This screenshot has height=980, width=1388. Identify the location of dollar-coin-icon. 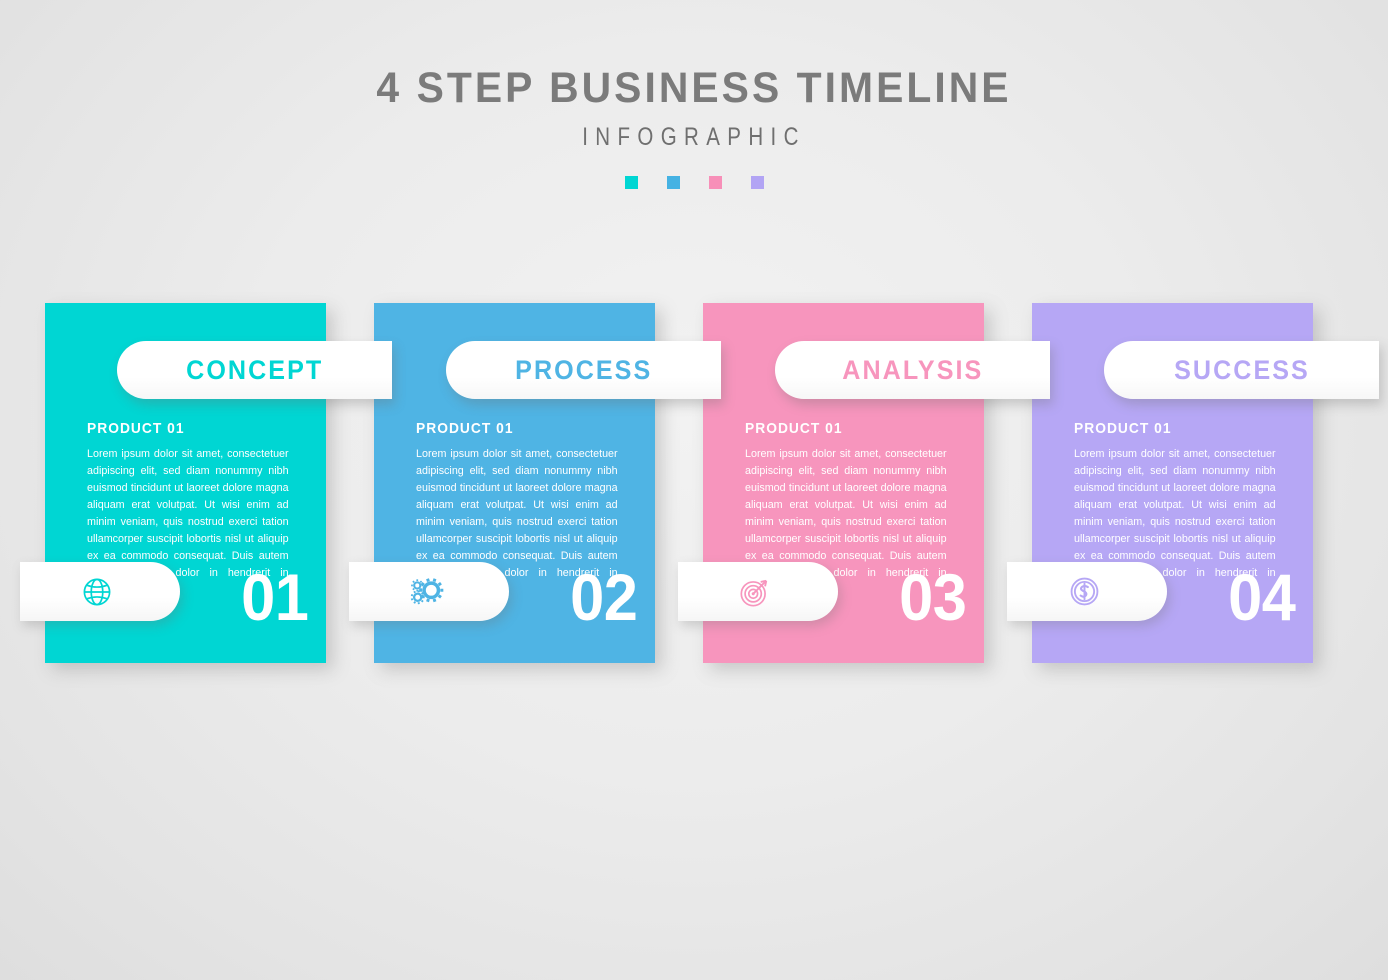
(1084, 591).